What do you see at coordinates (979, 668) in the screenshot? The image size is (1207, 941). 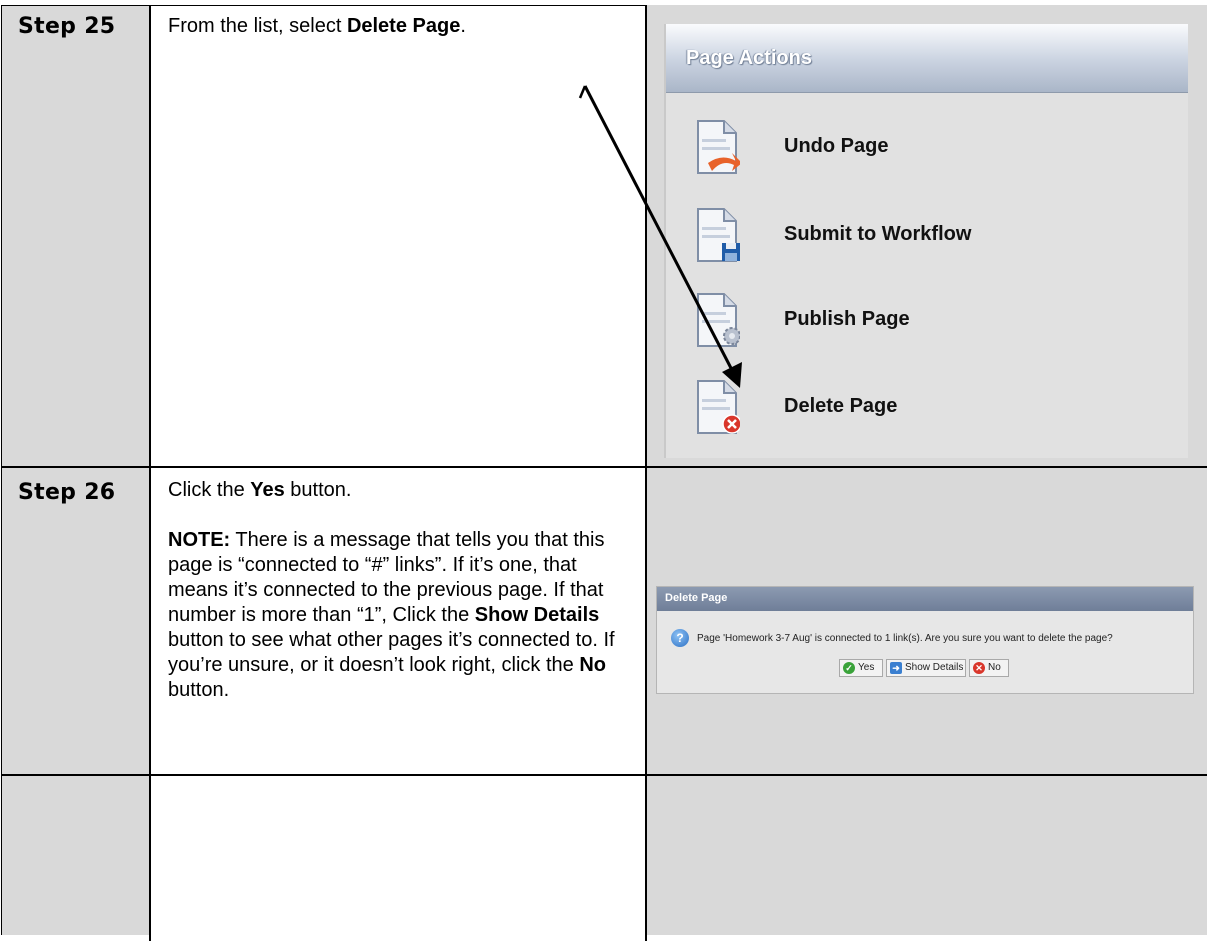 I see `close-icon: ✕` at bounding box center [979, 668].